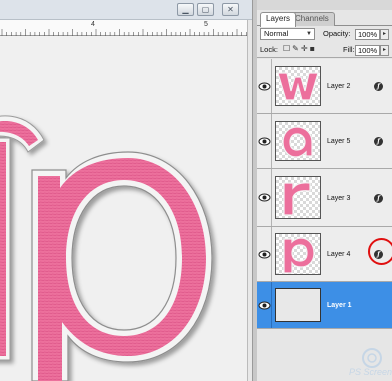  What do you see at coordinates (126, 10) in the screenshot?
I see `document-titlebar: ▁ ▢ ✕` at bounding box center [126, 10].